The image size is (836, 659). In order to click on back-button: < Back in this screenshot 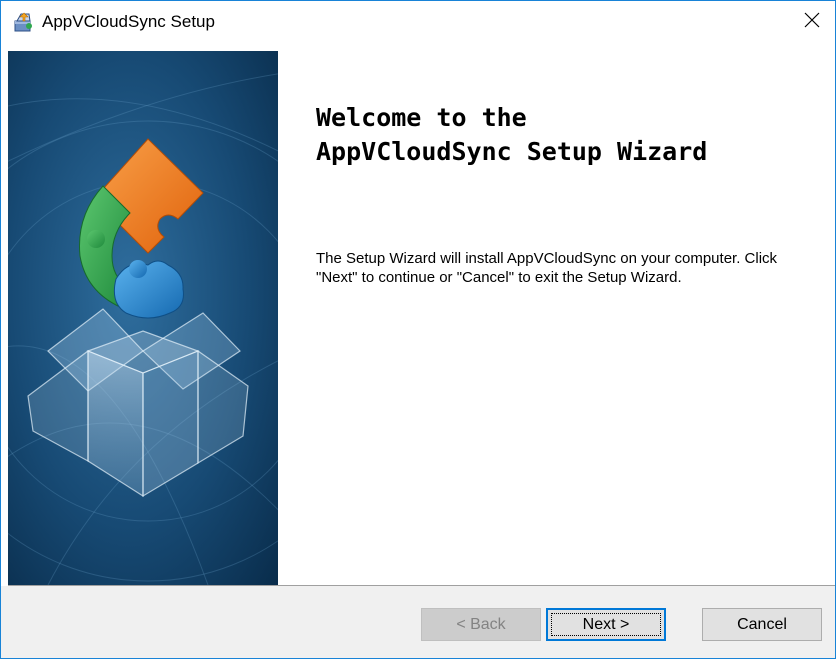, I will do `click(481, 624)`.